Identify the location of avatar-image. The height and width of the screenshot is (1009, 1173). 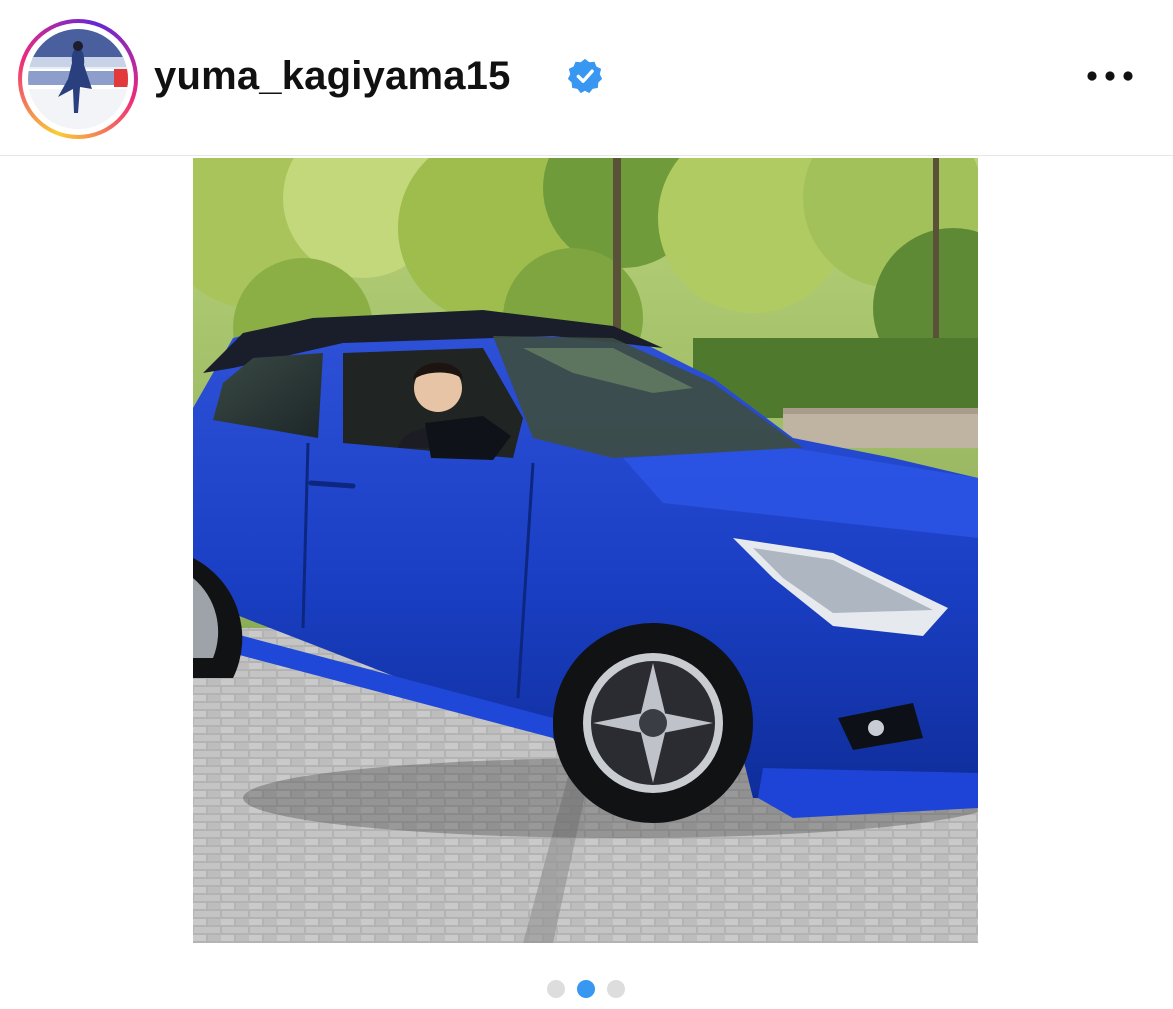
(78, 79).